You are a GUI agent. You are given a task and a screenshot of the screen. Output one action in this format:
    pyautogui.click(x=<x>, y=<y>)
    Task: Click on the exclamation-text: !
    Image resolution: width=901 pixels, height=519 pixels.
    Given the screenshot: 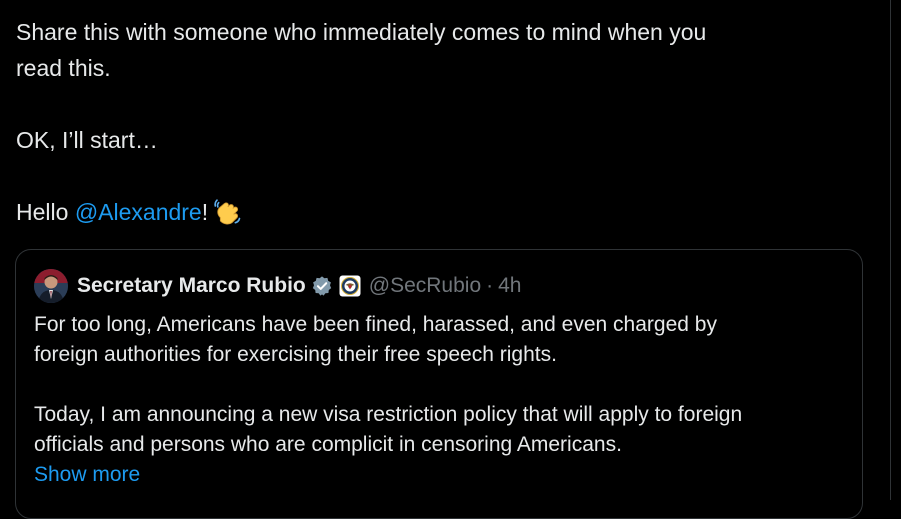 What is the action you would take?
    pyautogui.click(x=205, y=212)
    